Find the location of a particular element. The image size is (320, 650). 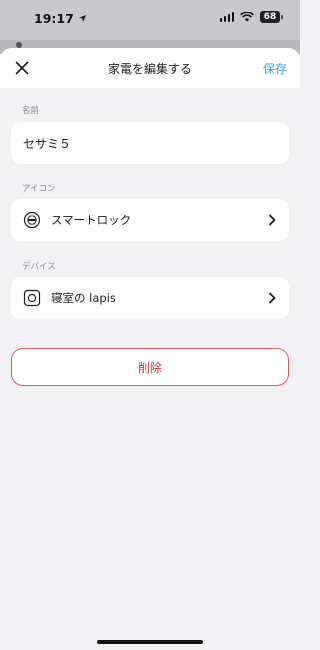

battery-icon: 68 is located at coordinates (271, 17).